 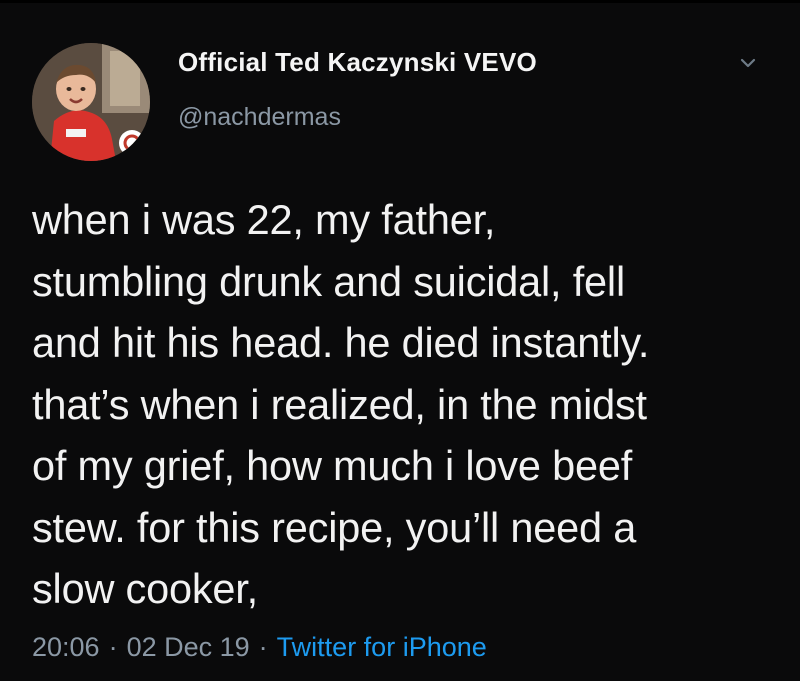 What do you see at coordinates (357, 62) in the screenshot?
I see `display-name: Official Ted Kaczynski VEVO` at bounding box center [357, 62].